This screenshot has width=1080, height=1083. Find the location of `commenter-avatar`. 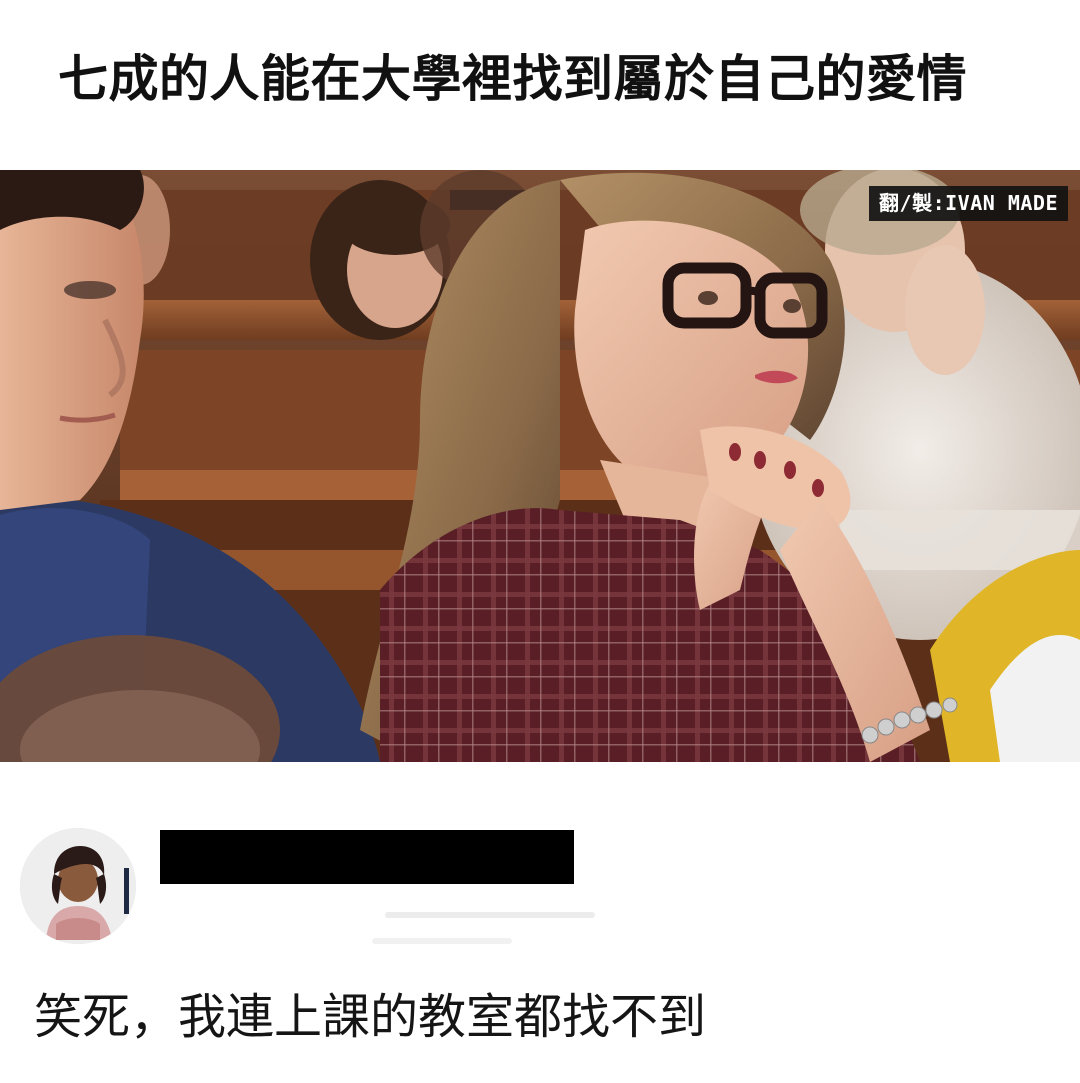

commenter-avatar is located at coordinates (78, 886).